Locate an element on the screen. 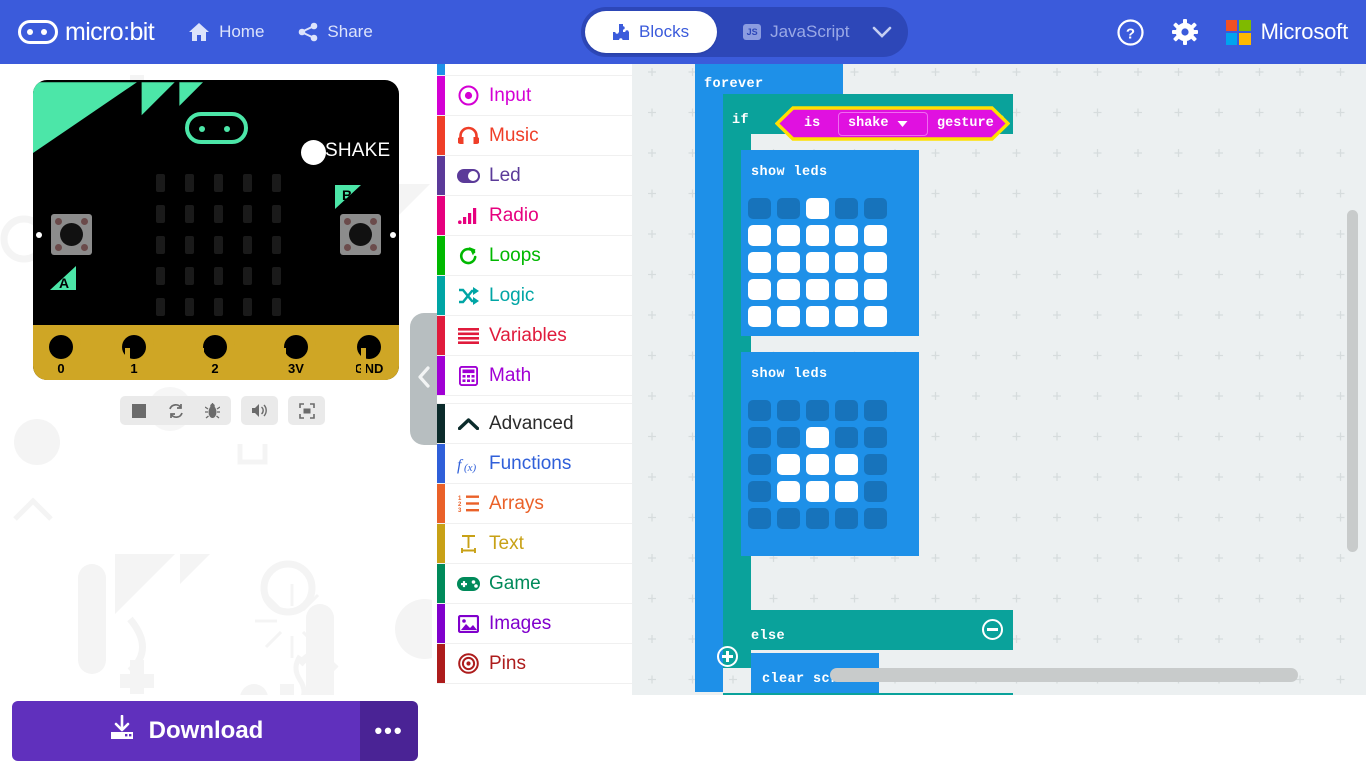  download-label: Download is located at coordinates (206, 730).